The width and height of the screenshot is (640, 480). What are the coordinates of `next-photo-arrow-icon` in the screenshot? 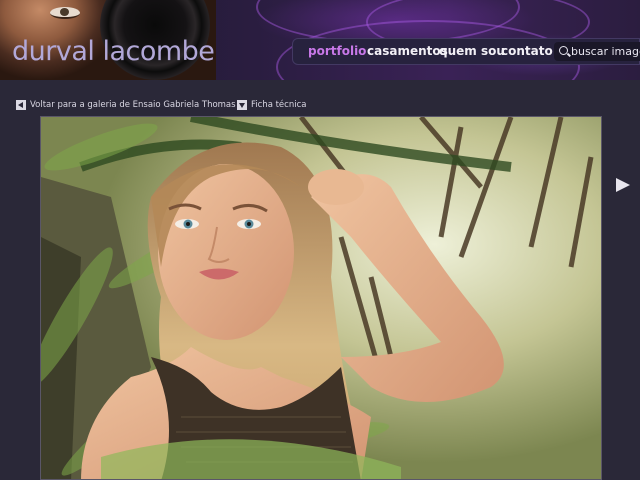 It's located at (623, 185).